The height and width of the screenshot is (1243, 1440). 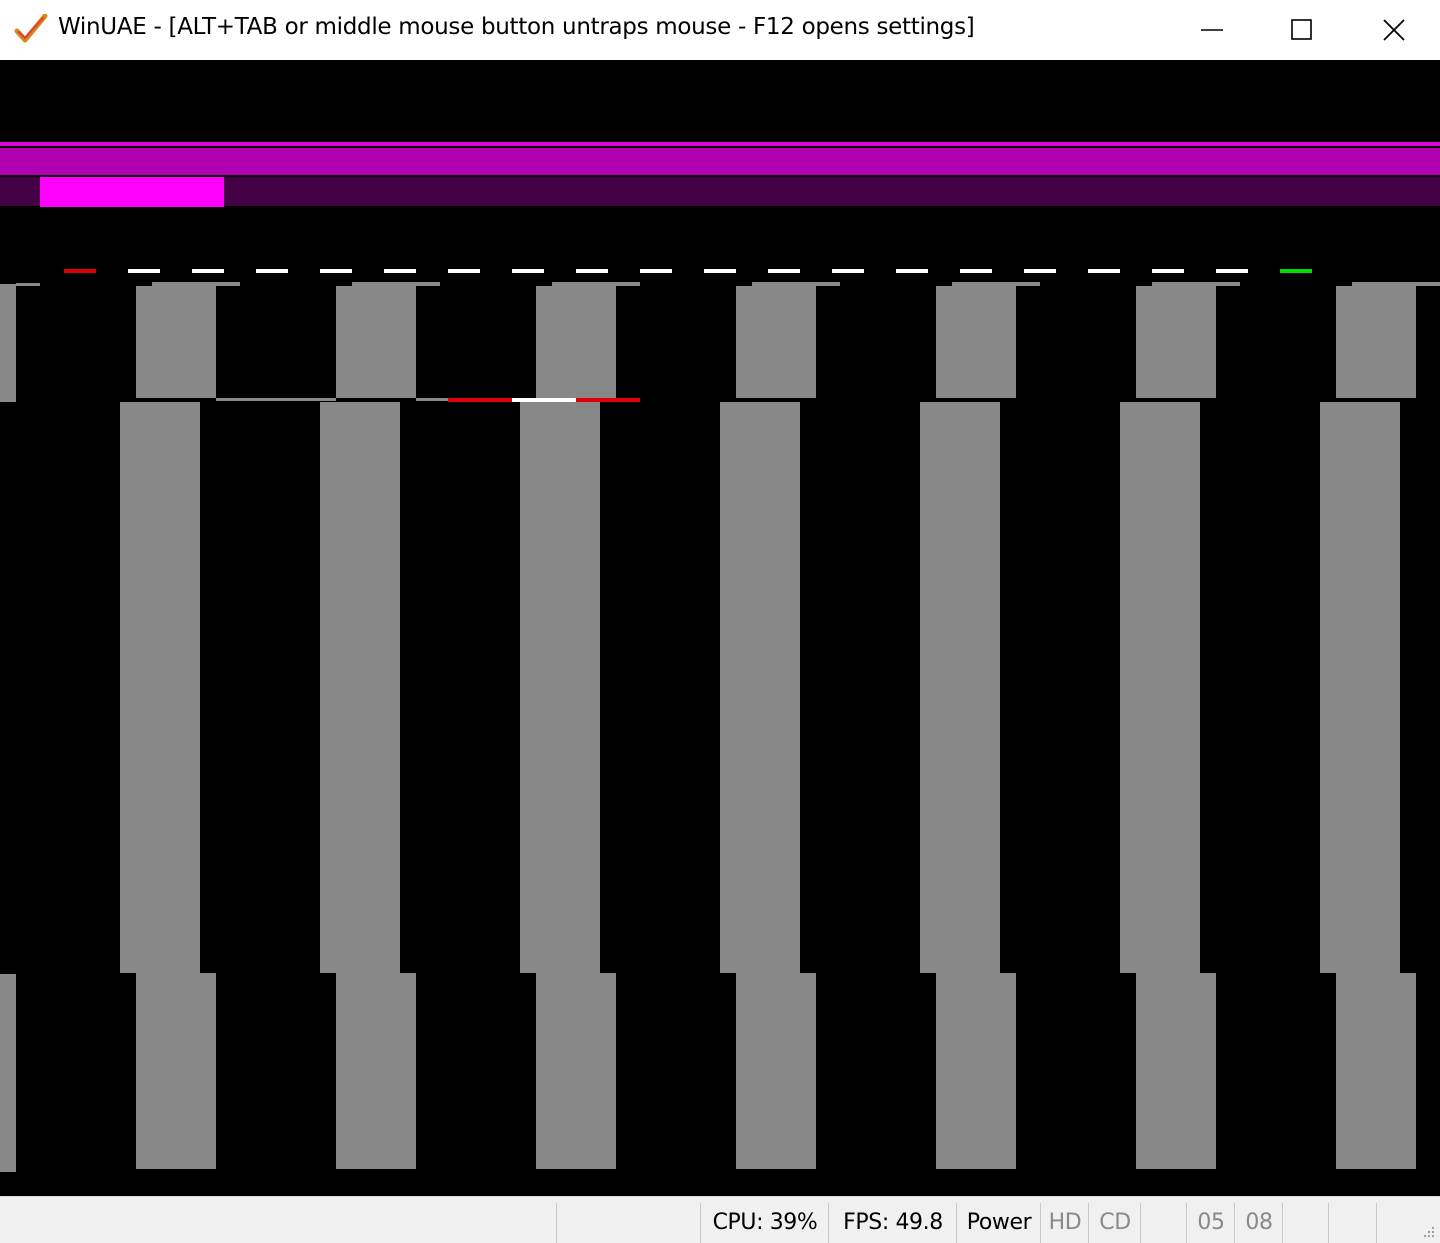 I want to click on cd-indicator: CD, so click(x=1114, y=1223).